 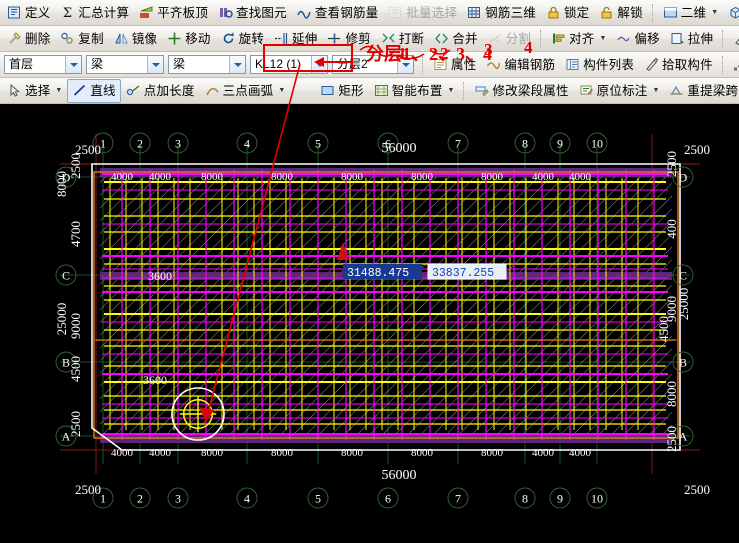 What do you see at coordinates (558, 38) in the screenshot?
I see `align-icon` at bounding box center [558, 38].